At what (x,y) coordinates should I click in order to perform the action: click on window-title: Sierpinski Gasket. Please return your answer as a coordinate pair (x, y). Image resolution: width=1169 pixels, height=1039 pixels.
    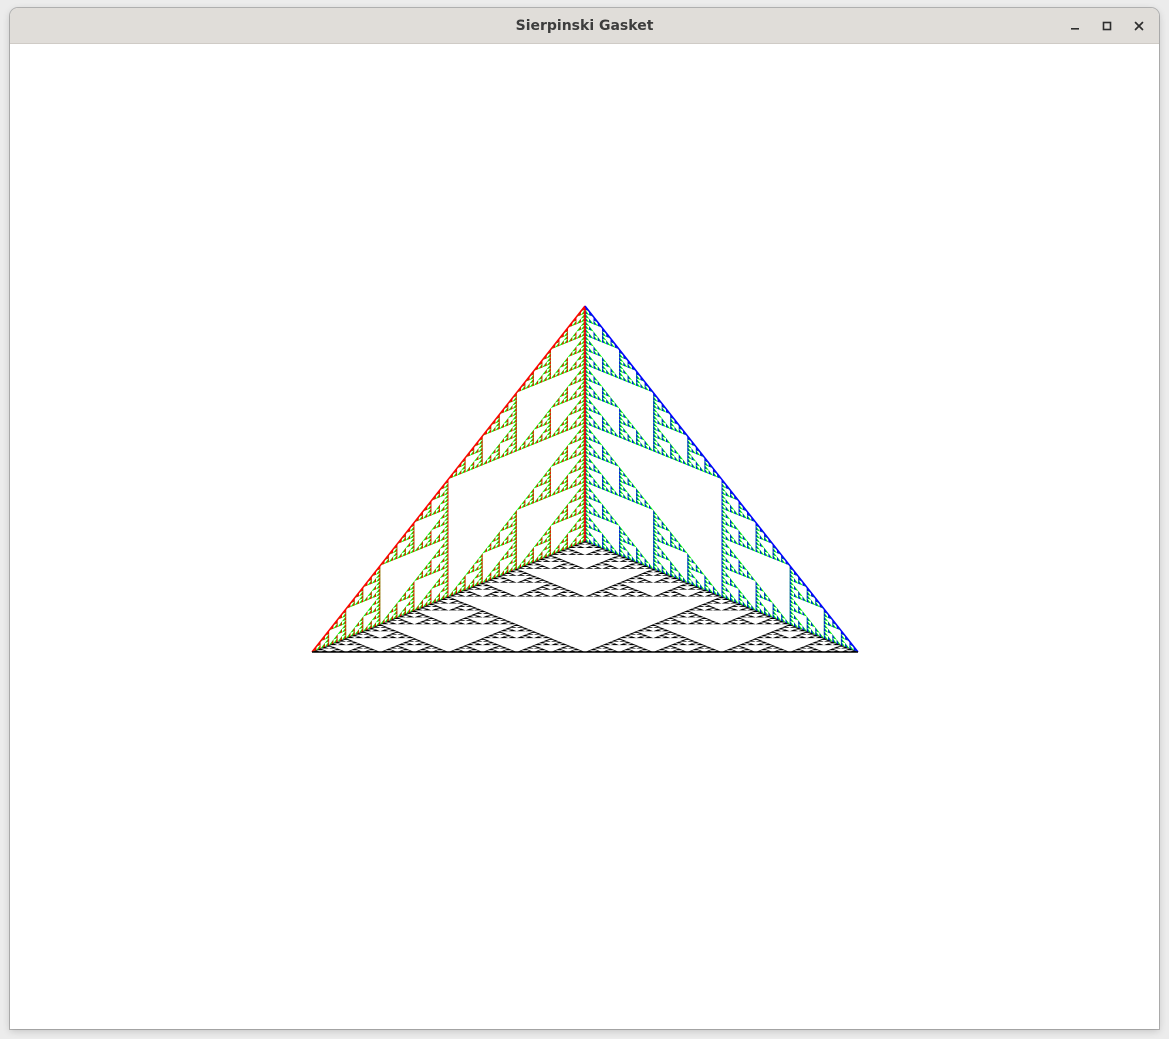
    Looking at the image, I should click on (584, 26).